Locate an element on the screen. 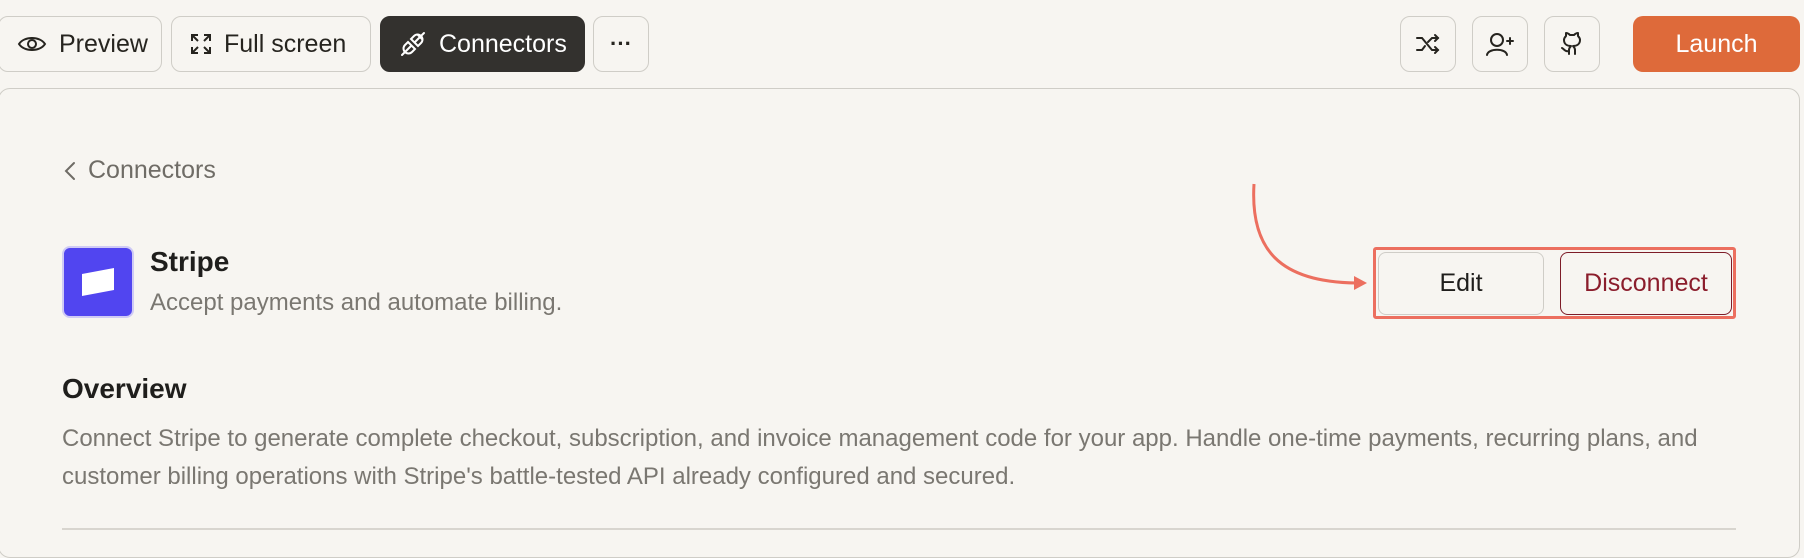 This screenshot has width=1804, height=558. back-to-connectors-link: Connectors is located at coordinates (140, 170).